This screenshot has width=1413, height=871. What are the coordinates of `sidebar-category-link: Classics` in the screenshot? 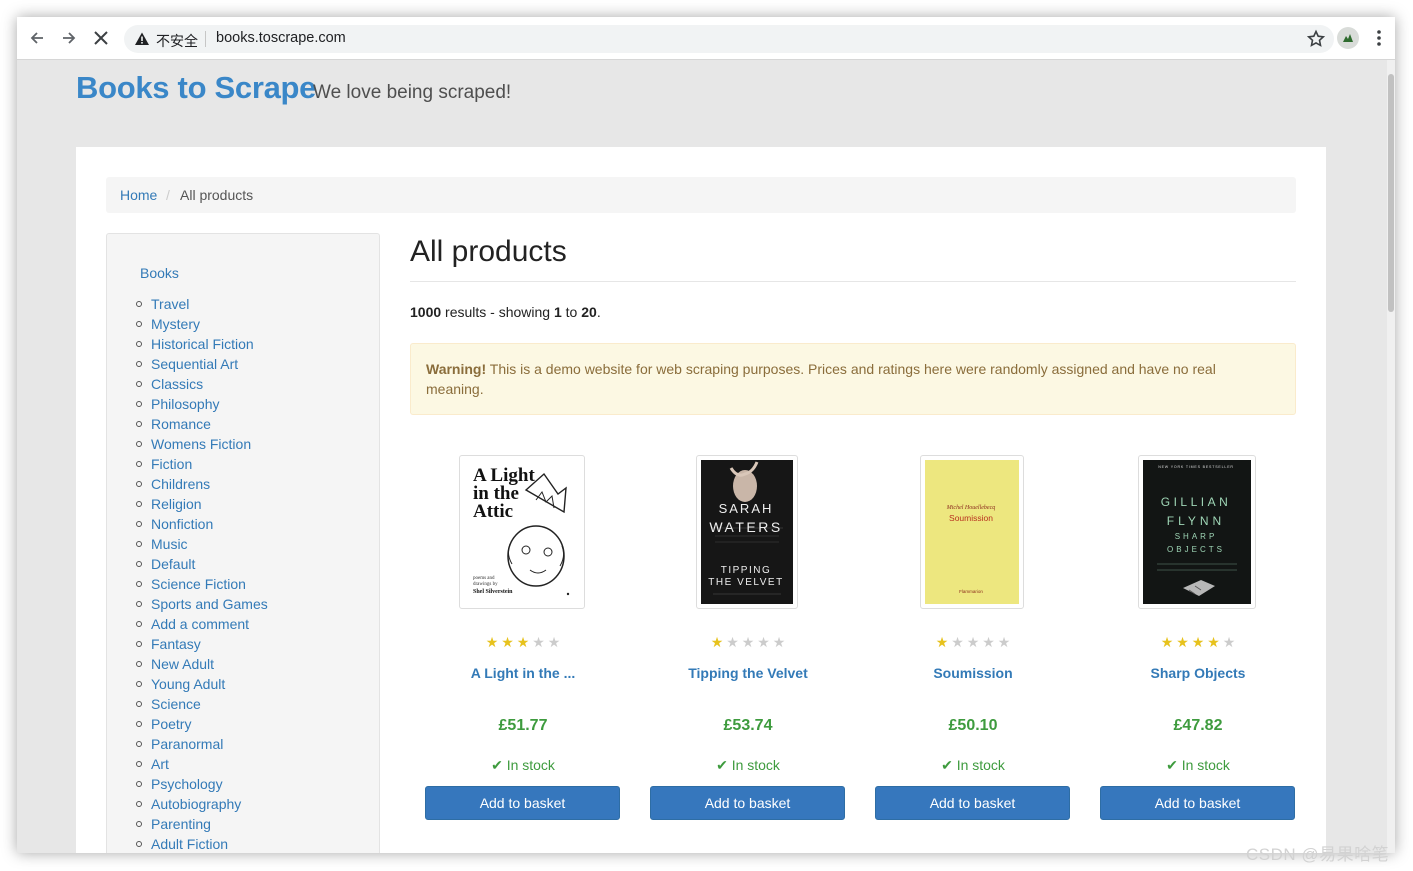 It's located at (201, 386).